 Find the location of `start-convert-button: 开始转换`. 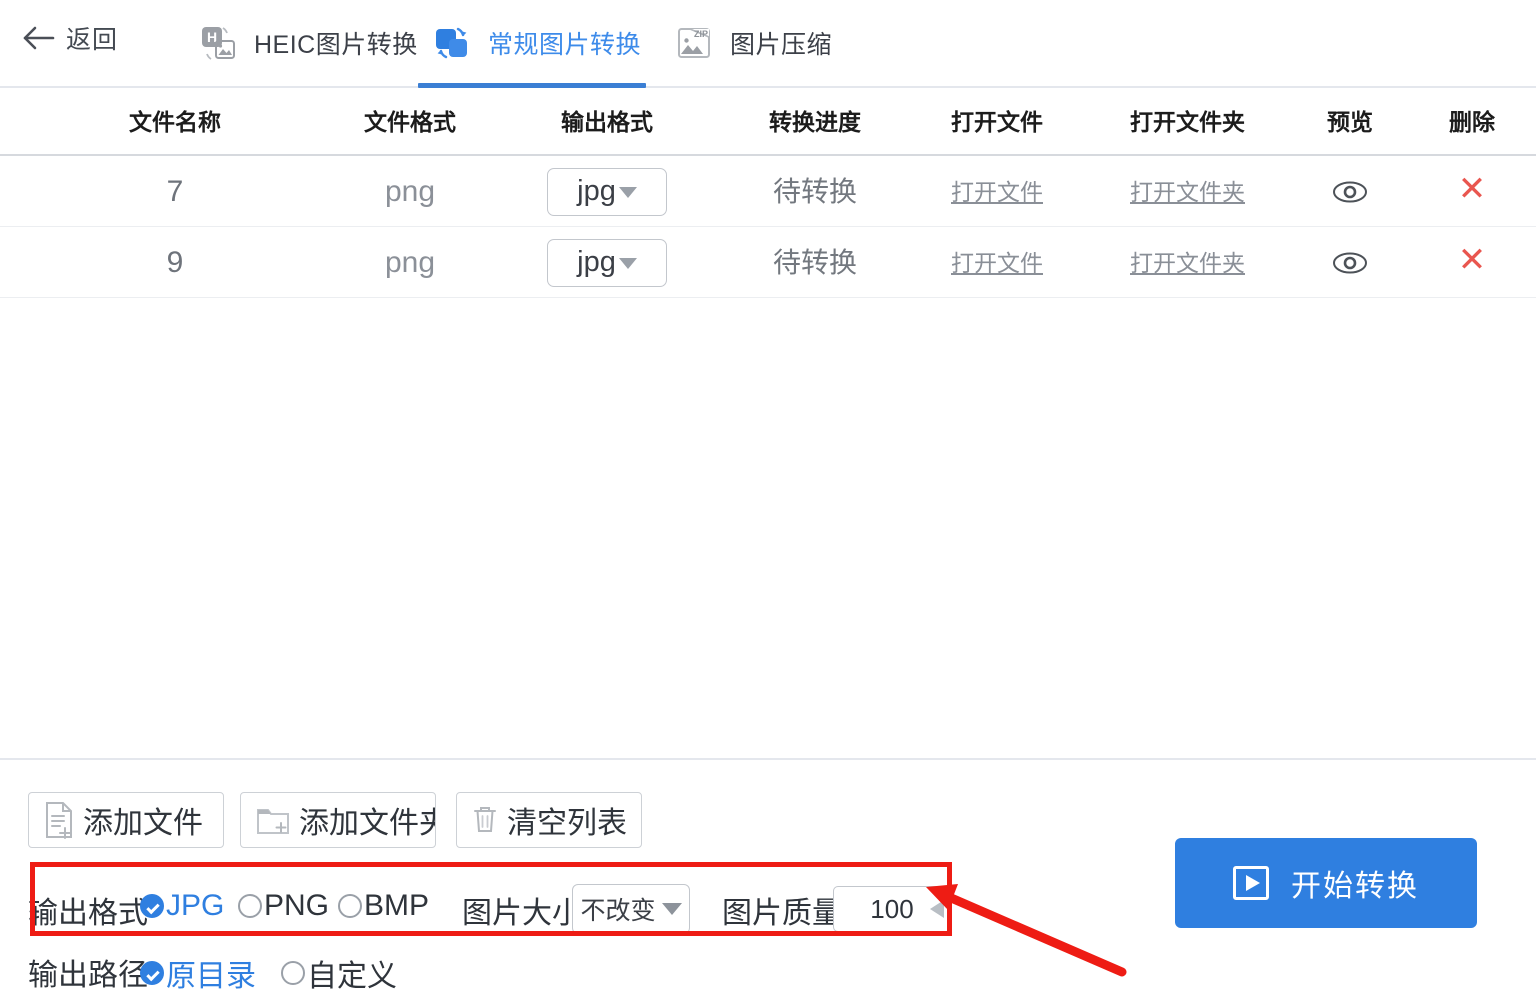

start-convert-button: 开始转换 is located at coordinates (1326, 883).